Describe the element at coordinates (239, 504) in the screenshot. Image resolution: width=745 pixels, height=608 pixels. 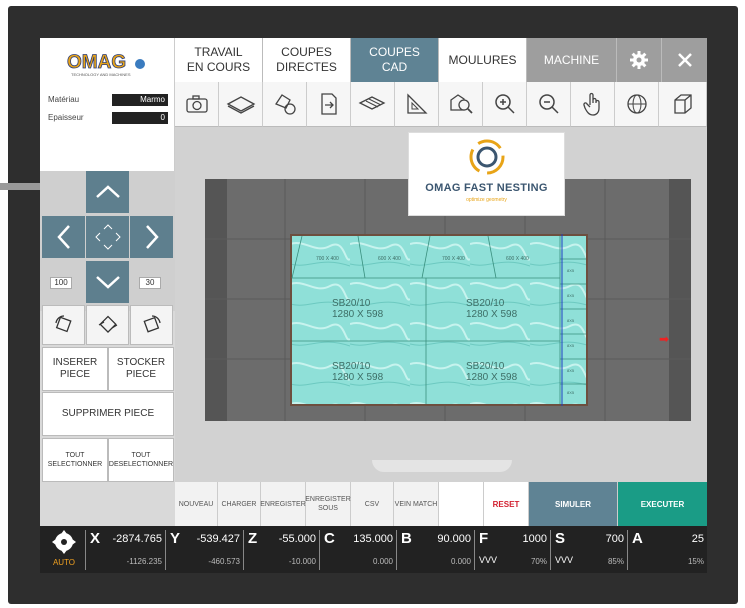
I see `charger-button: CHARGER` at that location.